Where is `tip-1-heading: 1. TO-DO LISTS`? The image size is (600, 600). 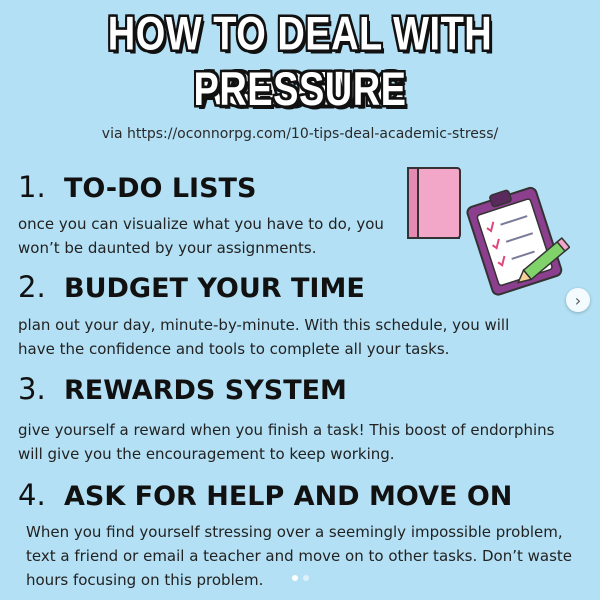 tip-1-heading: 1. TO-DO LISTS is located at coordinates (137, 187).